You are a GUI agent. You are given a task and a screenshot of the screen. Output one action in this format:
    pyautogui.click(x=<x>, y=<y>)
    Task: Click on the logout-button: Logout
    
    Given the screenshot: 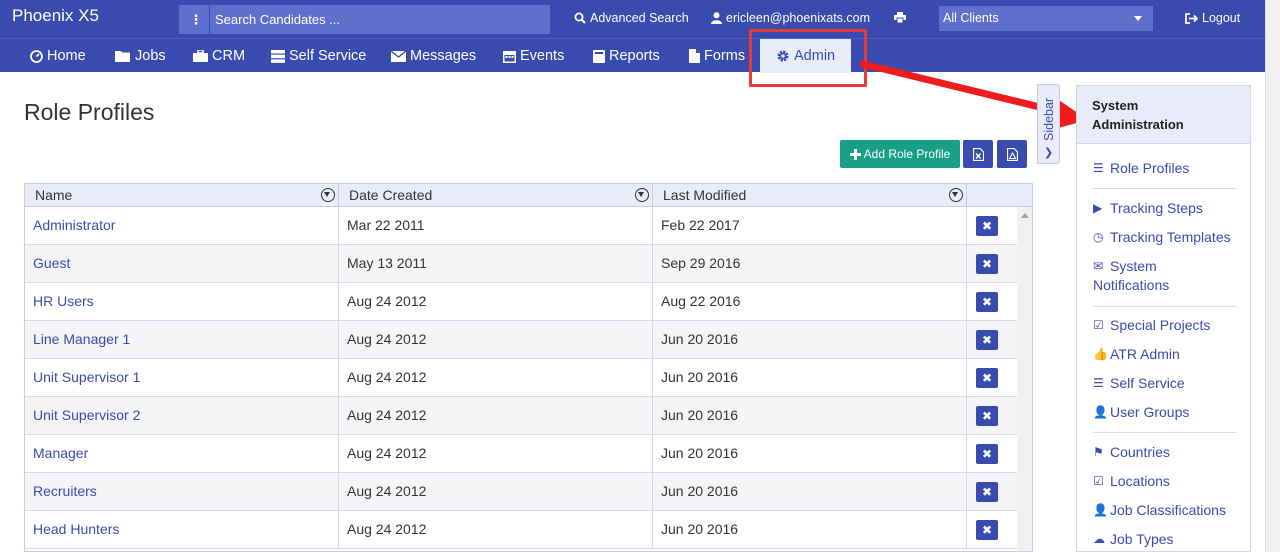 What is the action you would take?
    pyautogui.click(x=1212, y=18)
    